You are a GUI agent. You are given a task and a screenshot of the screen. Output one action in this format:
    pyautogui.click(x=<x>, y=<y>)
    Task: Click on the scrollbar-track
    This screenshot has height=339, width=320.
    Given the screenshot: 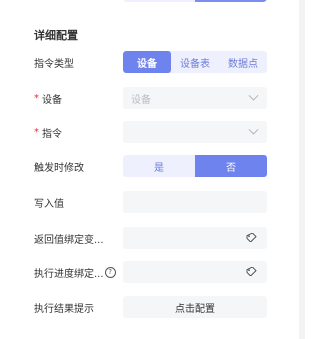 What is the action you would take?
    pyautogui.click(x=302, y=169)
    